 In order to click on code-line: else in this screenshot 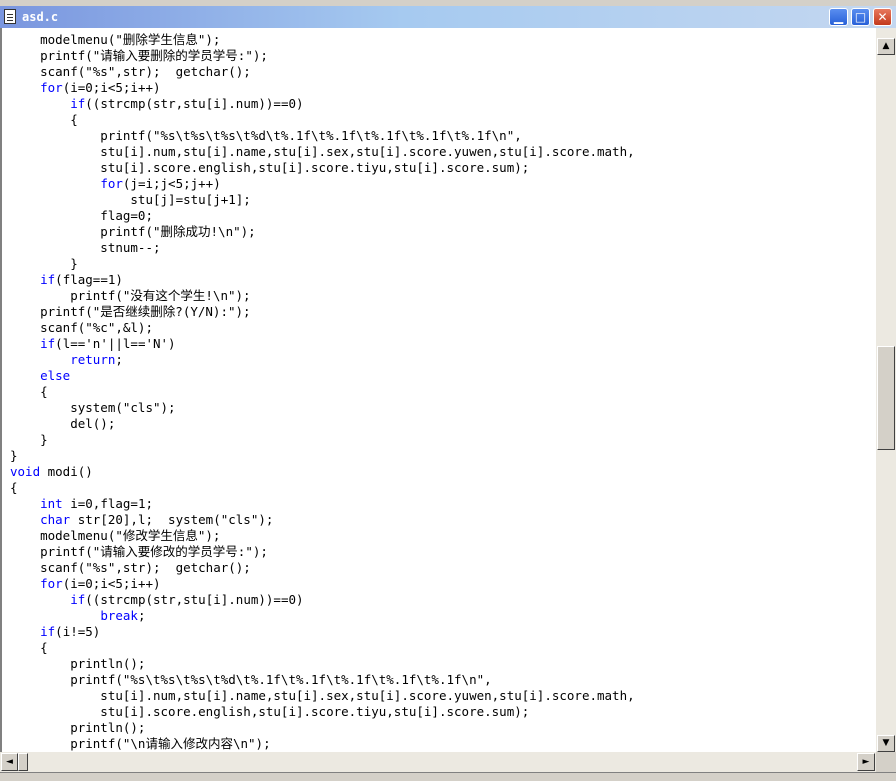, I will do `click(322, 376)`.